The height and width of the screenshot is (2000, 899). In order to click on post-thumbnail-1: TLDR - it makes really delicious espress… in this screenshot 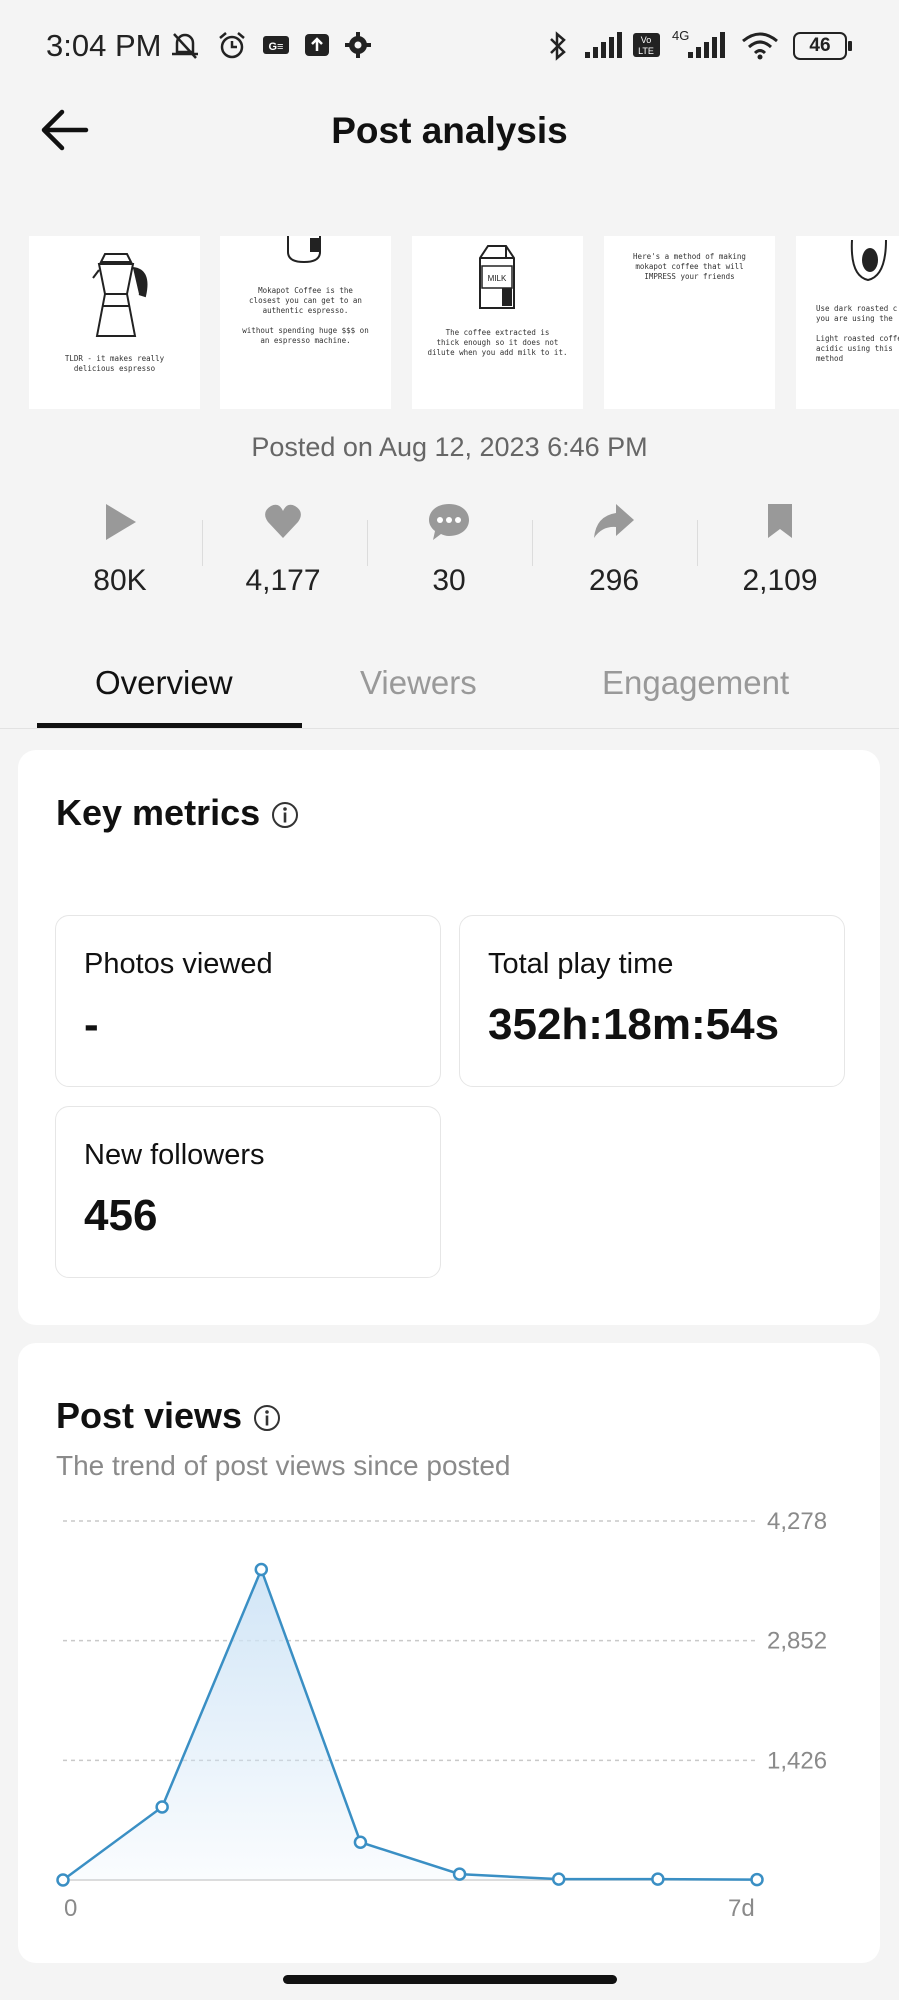, I will do `click(114, 322)`.